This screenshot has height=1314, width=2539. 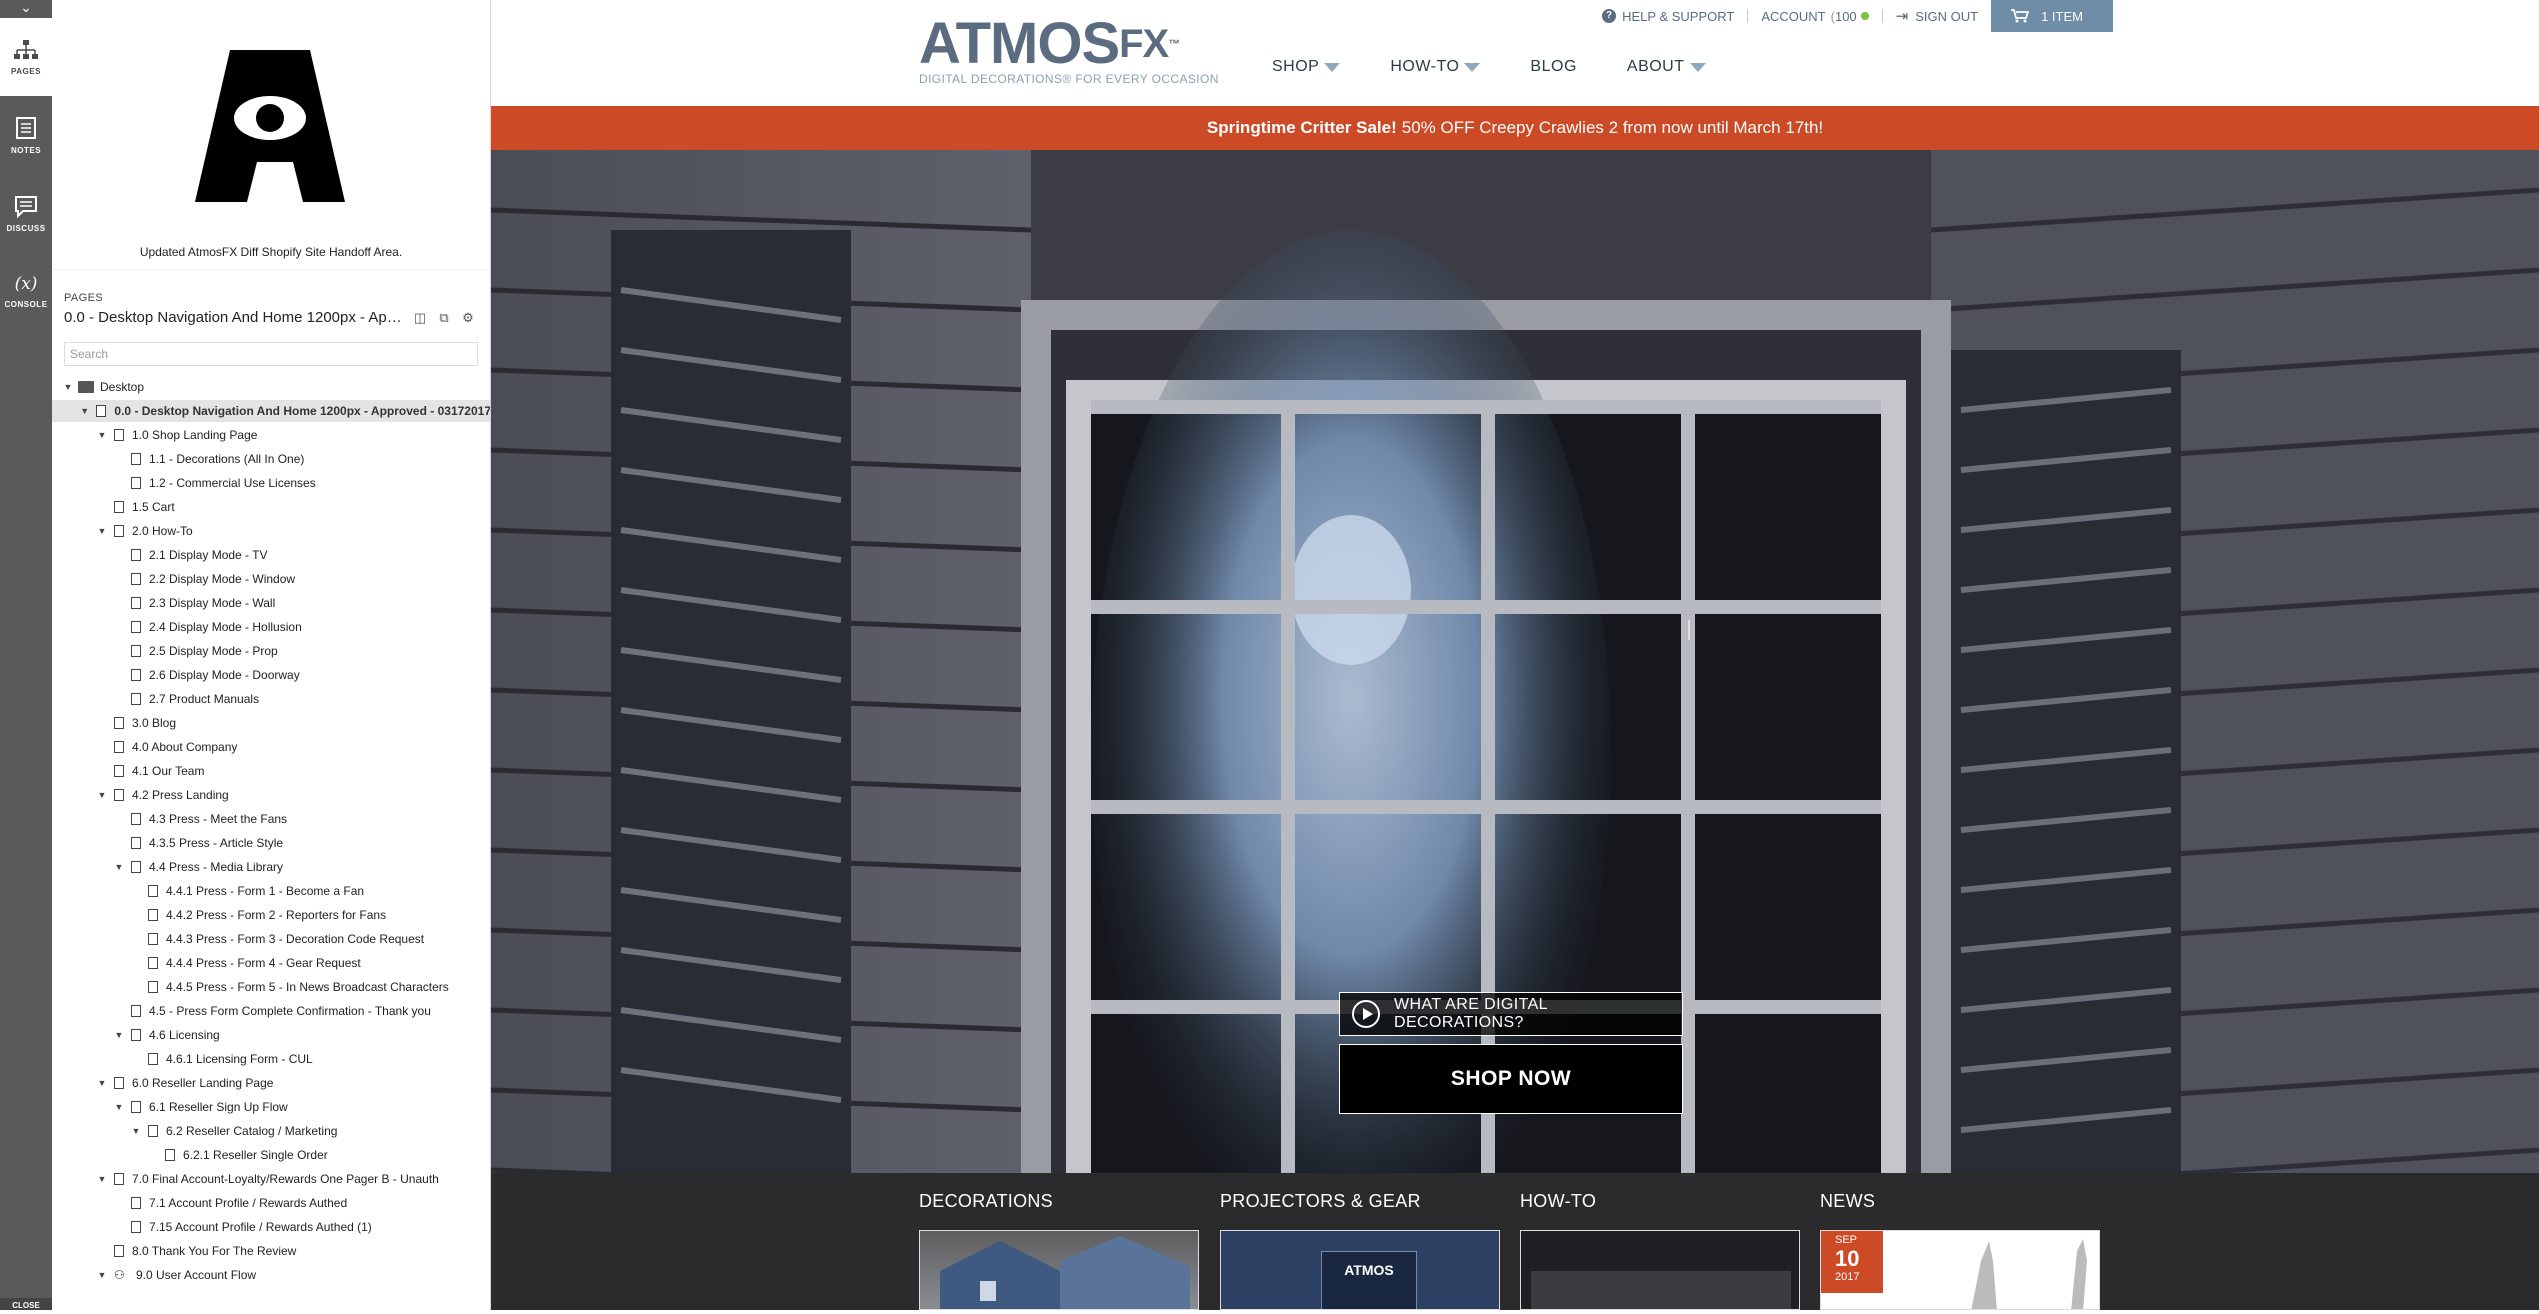 I want to click on tree-item: ▼ 2.0 How-To, so click(x=271, y=531).